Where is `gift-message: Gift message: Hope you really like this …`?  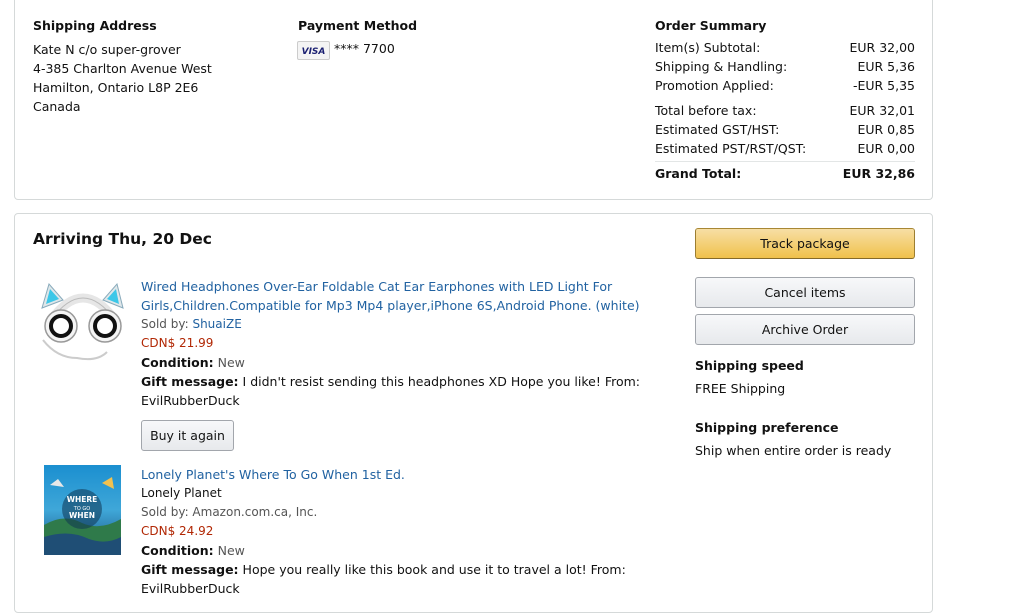
gift-message: Gift message: Hope you really like this … is located at coordinates (406, 569).